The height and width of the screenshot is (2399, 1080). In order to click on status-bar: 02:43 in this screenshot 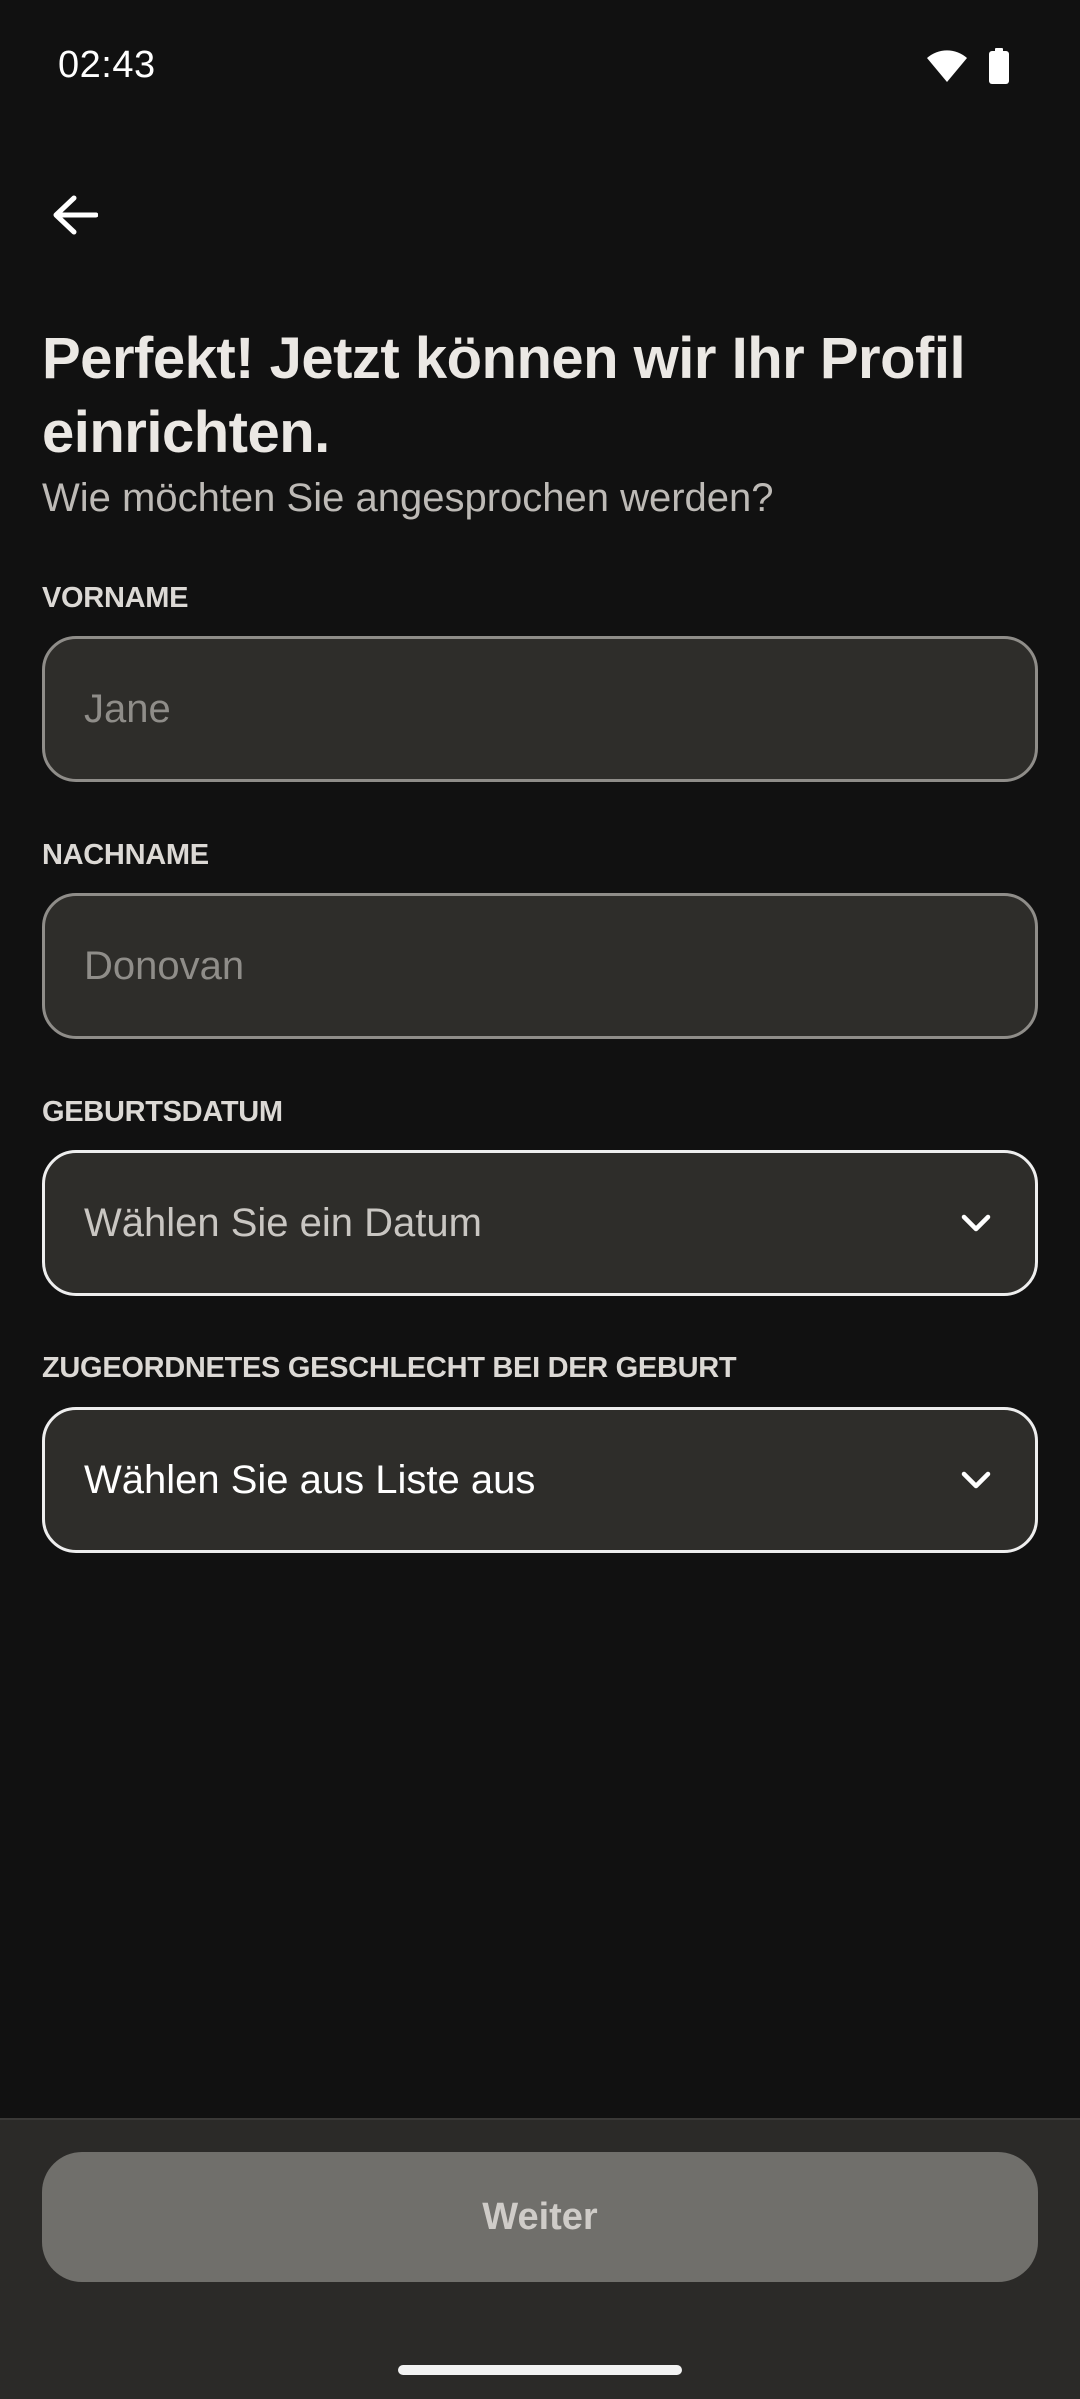, I will do `click(540, 67)`.